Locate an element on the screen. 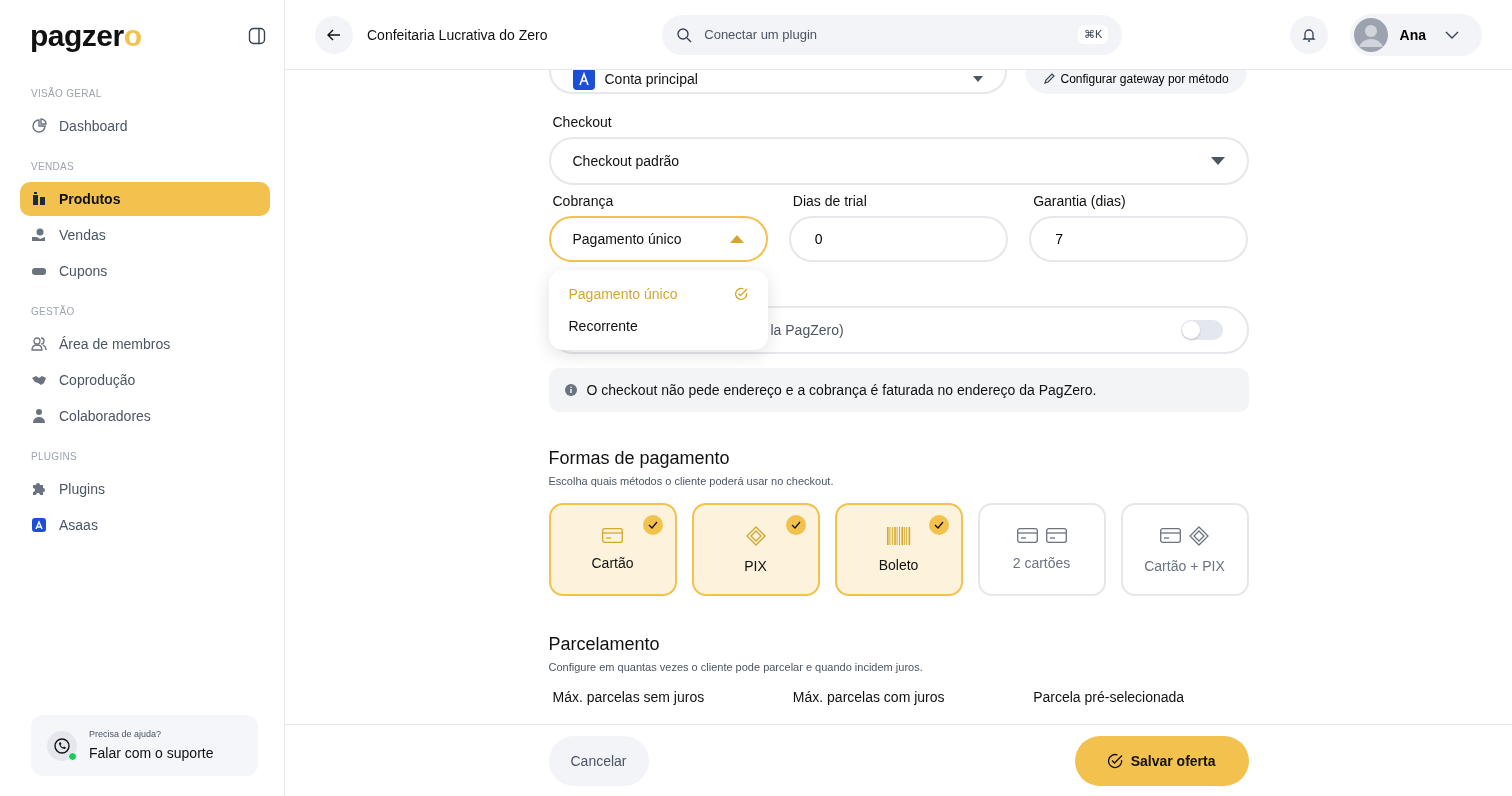 The image size is (1512, 796). payment-method-card: 2 cartões is located at coordinates (1041, 549).